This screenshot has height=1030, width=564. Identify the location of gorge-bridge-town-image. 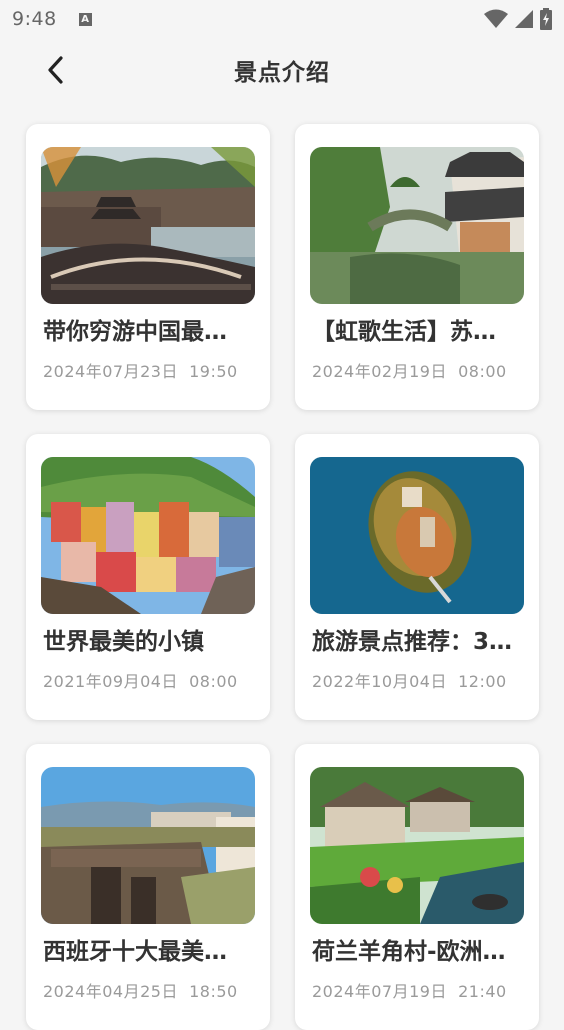
(148, 845).